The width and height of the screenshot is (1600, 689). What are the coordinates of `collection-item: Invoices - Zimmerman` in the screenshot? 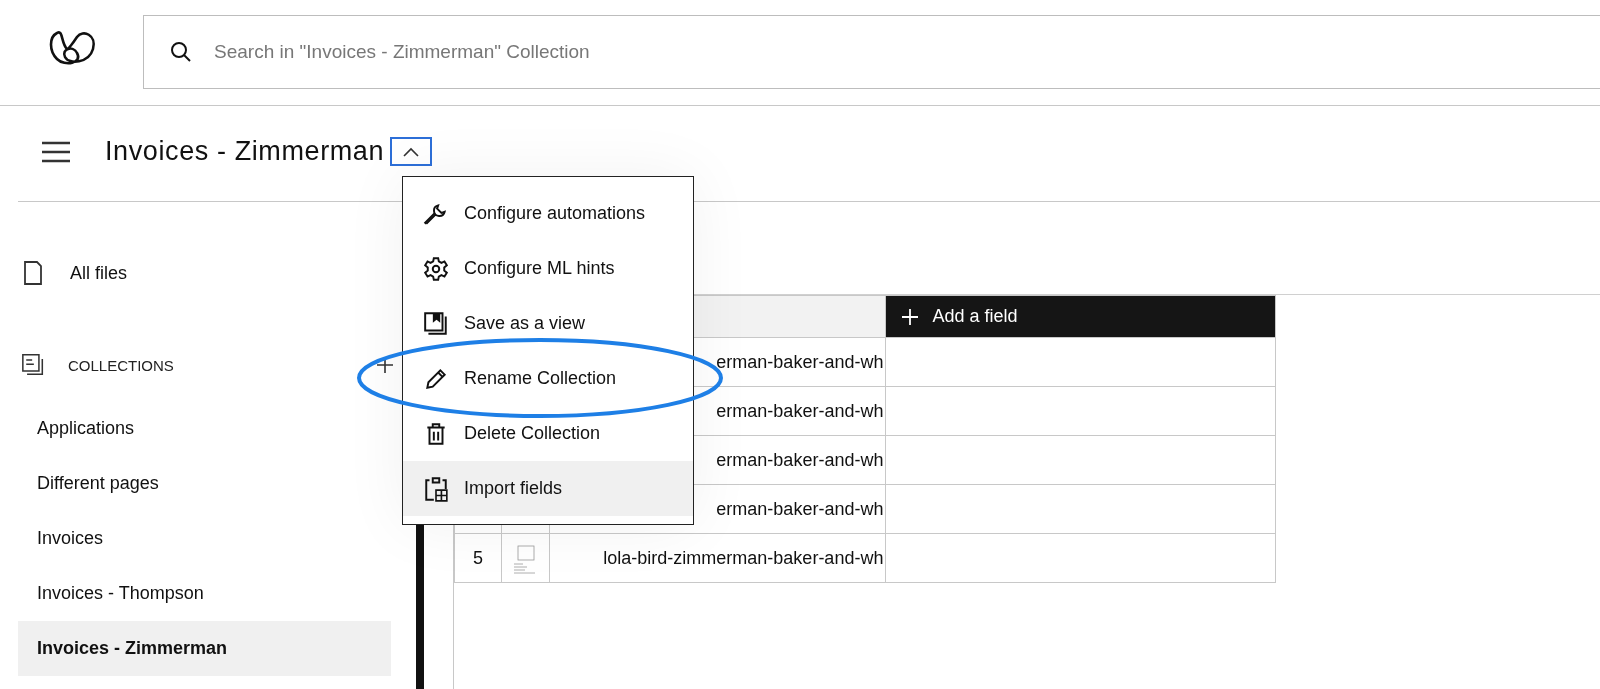 It's located at (204, 648).